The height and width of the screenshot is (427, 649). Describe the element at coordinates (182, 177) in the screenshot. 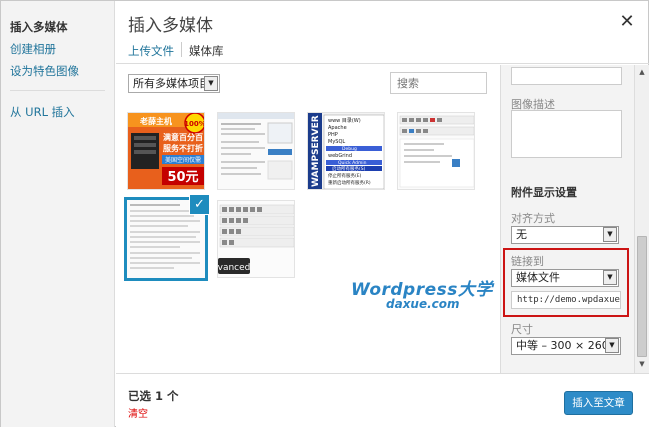

I see `svg-text: 50元` at that location.